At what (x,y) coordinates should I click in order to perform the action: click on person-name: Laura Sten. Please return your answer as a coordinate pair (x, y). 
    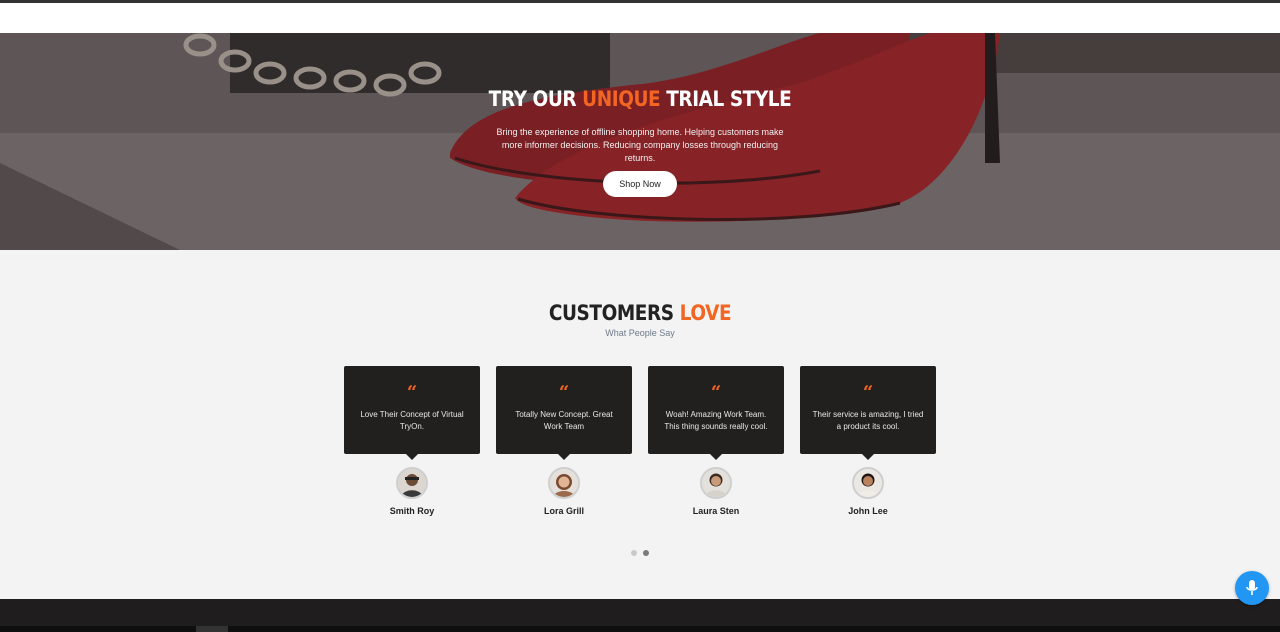
    Looking at the image, I should click on (716, 511).